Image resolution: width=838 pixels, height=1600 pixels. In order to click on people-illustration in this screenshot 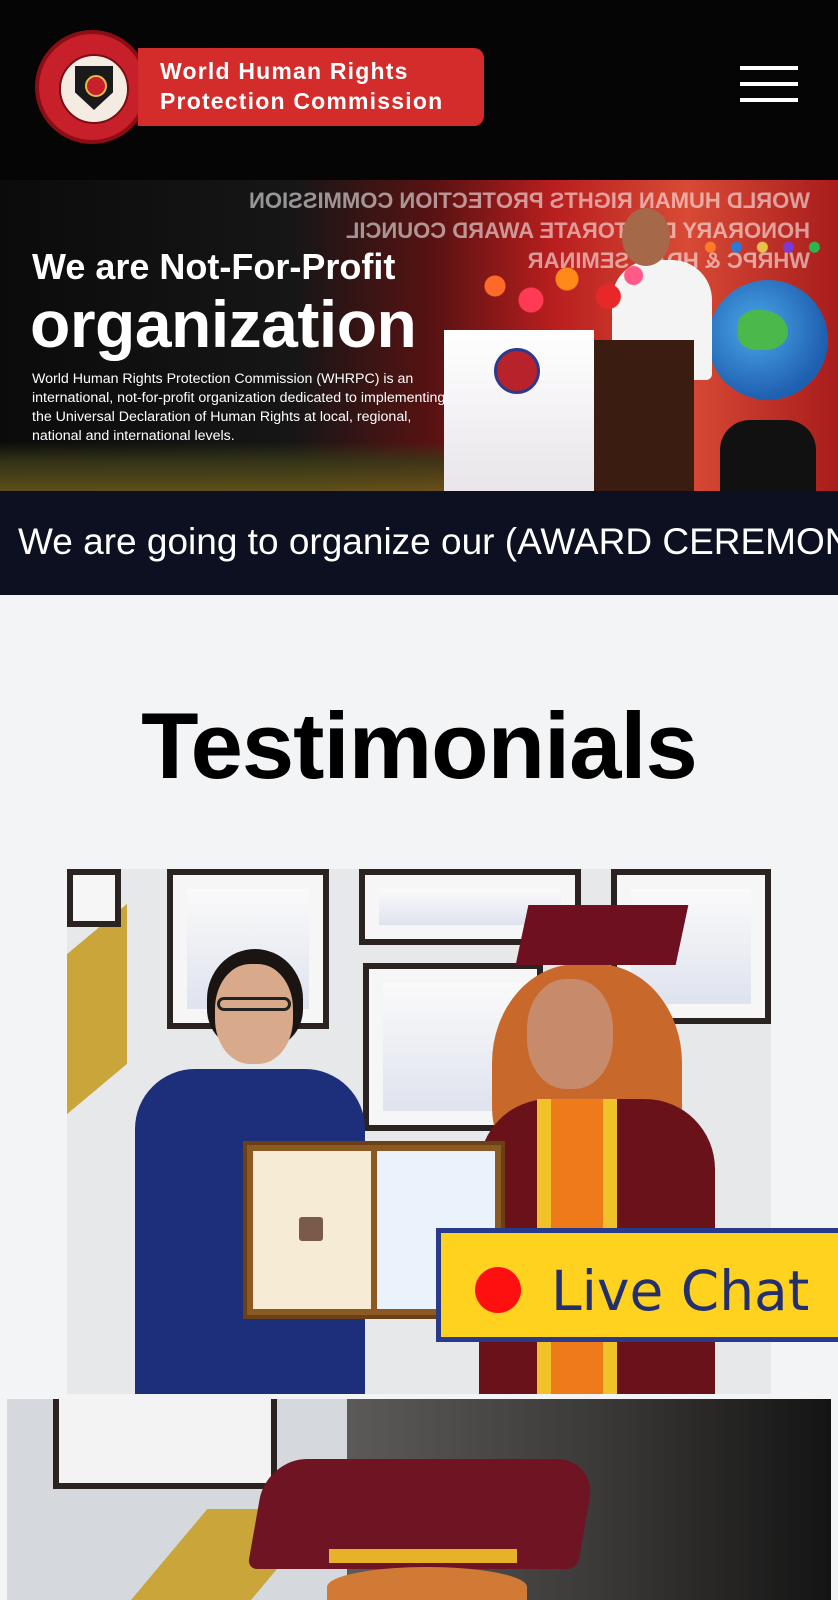, I will do `click(765, 258)`.